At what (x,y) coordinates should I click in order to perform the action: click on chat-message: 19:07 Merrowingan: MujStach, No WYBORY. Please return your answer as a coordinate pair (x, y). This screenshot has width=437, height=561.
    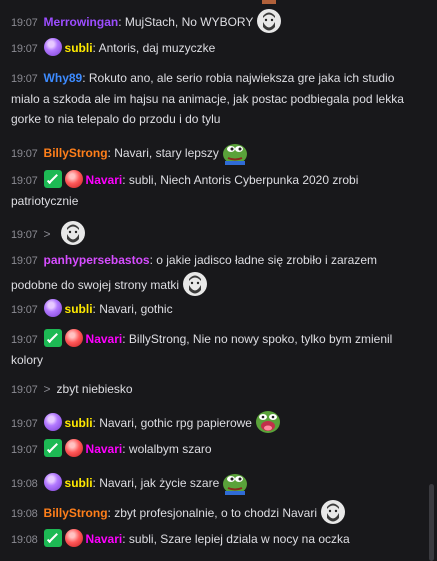
    Looking at the image, I should click on (214, 21).